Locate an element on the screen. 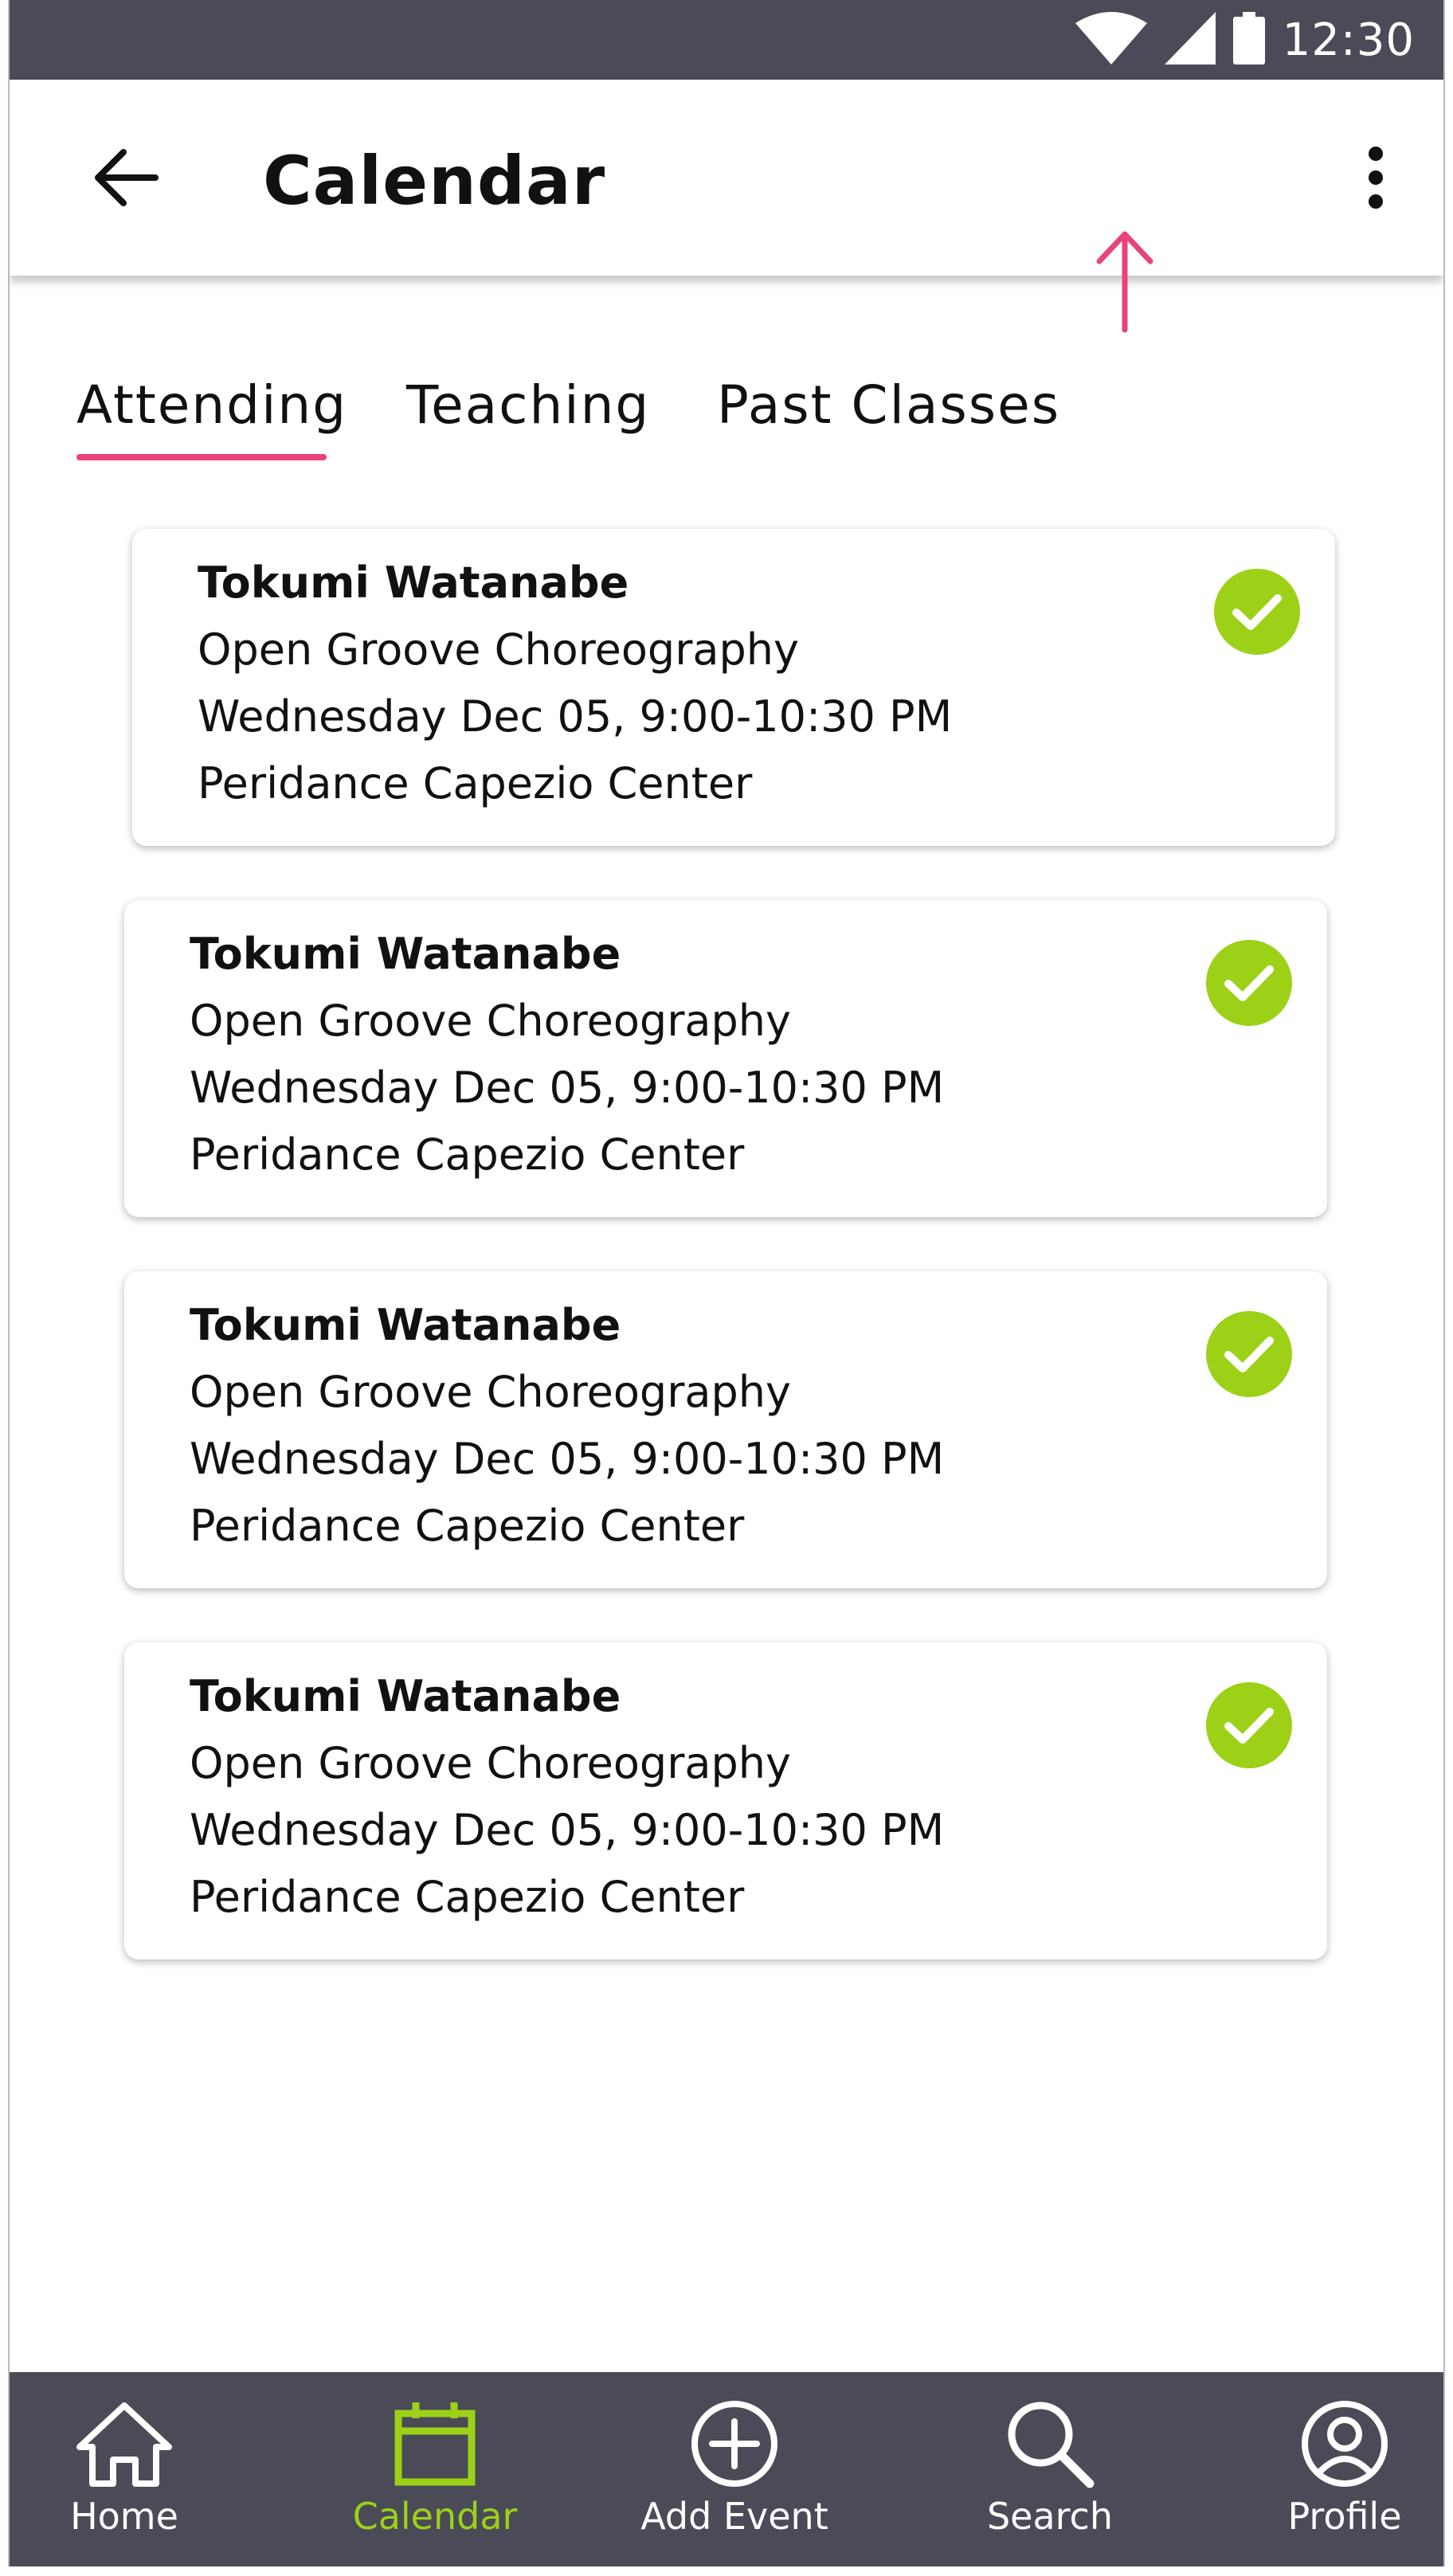  more-options-button is located at coordinates (1376, 179).